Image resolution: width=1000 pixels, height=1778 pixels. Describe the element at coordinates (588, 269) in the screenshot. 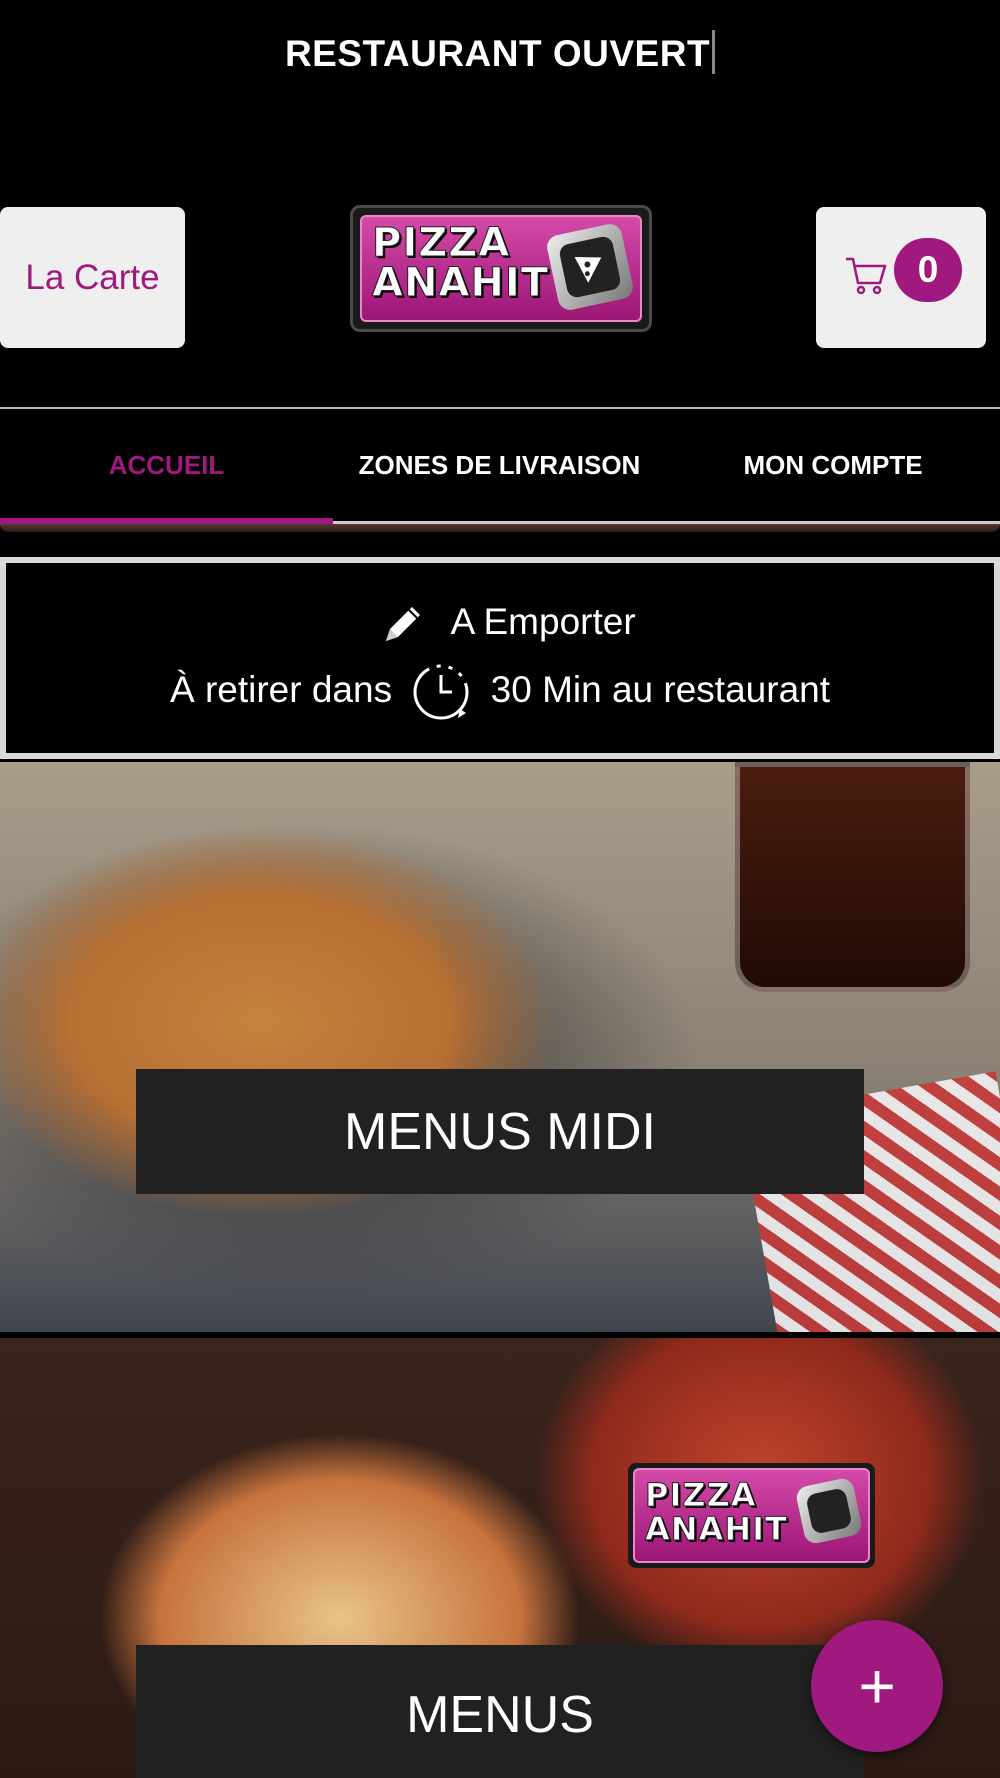

I see `pizza-slice-glyph` at that location.